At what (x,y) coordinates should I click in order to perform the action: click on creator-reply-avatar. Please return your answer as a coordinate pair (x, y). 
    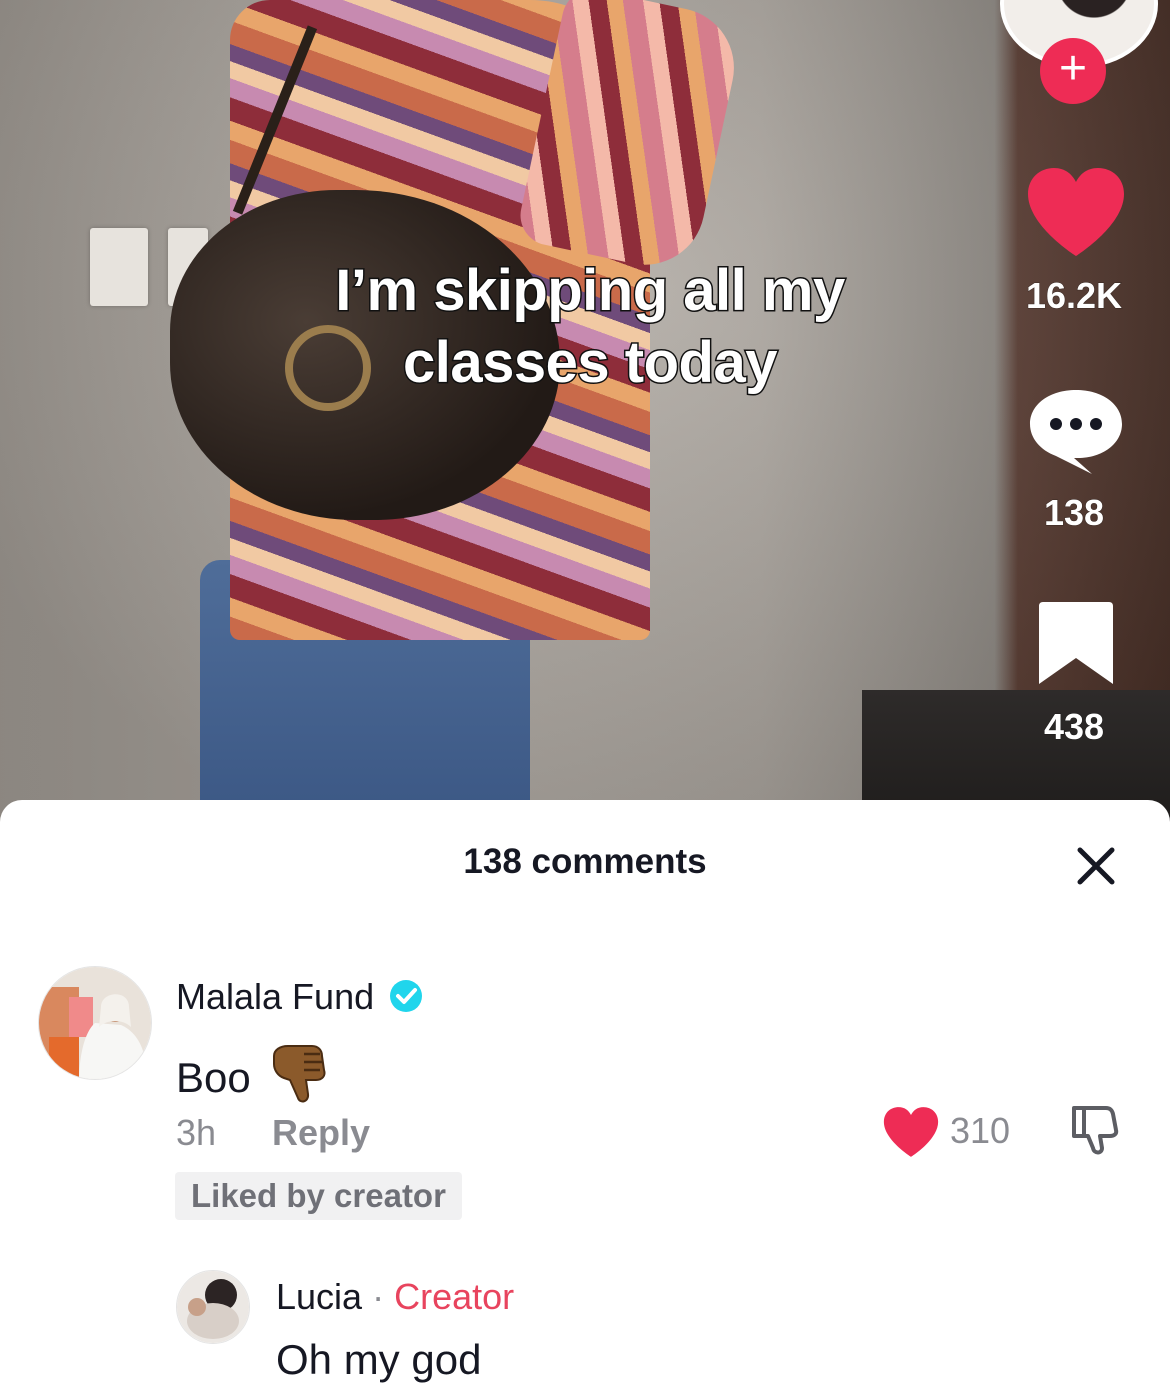
    Looking at the image, I should click on (213, 1307).